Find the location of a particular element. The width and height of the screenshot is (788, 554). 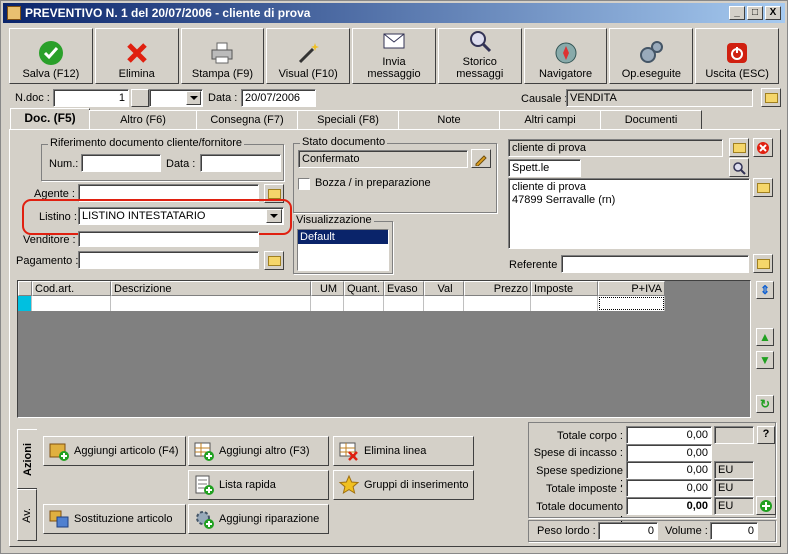

operations-button: Op.eseguite is located at coordinates (651, 56).